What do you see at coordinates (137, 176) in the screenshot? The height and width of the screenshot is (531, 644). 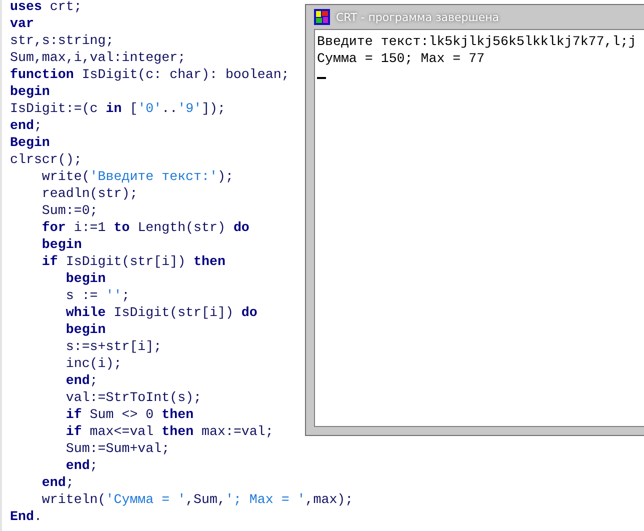 I see `code-line: write('Введите текст:');` at bounding box center [137, 176].